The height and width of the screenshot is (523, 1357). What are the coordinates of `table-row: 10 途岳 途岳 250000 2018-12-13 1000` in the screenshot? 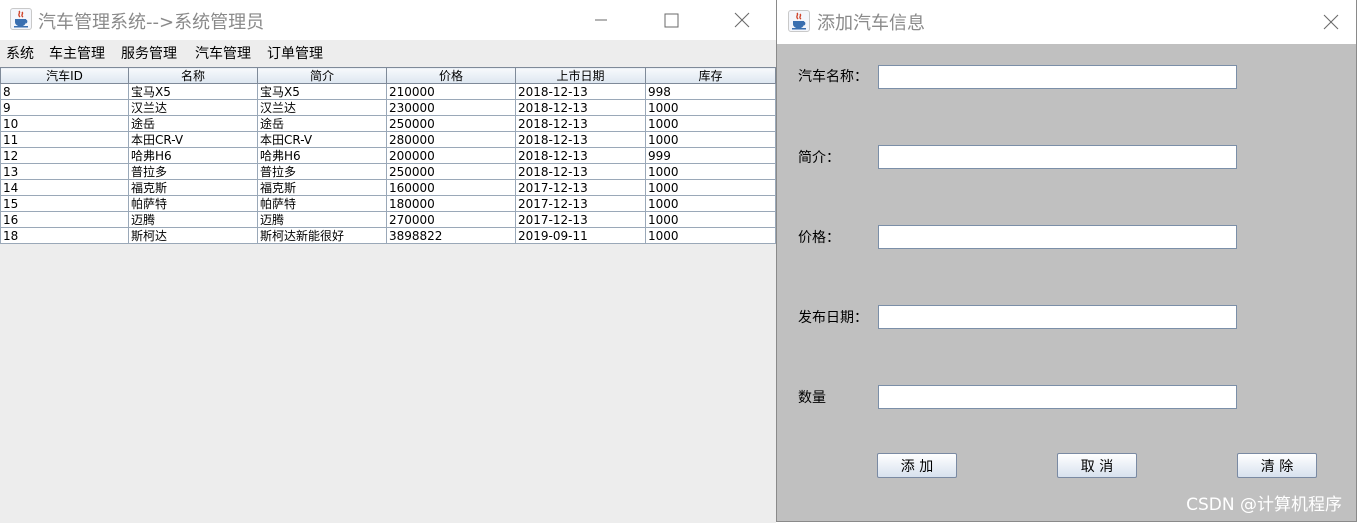 It's located at (388, 123).